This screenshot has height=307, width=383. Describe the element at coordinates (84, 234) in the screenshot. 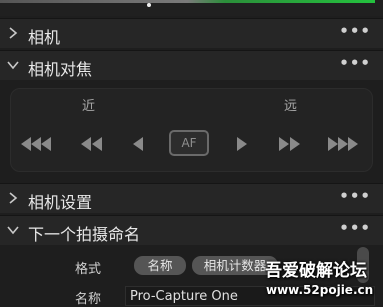

I see `panel-title-next-capture-naming: 下一个拍摄命名` at that location.